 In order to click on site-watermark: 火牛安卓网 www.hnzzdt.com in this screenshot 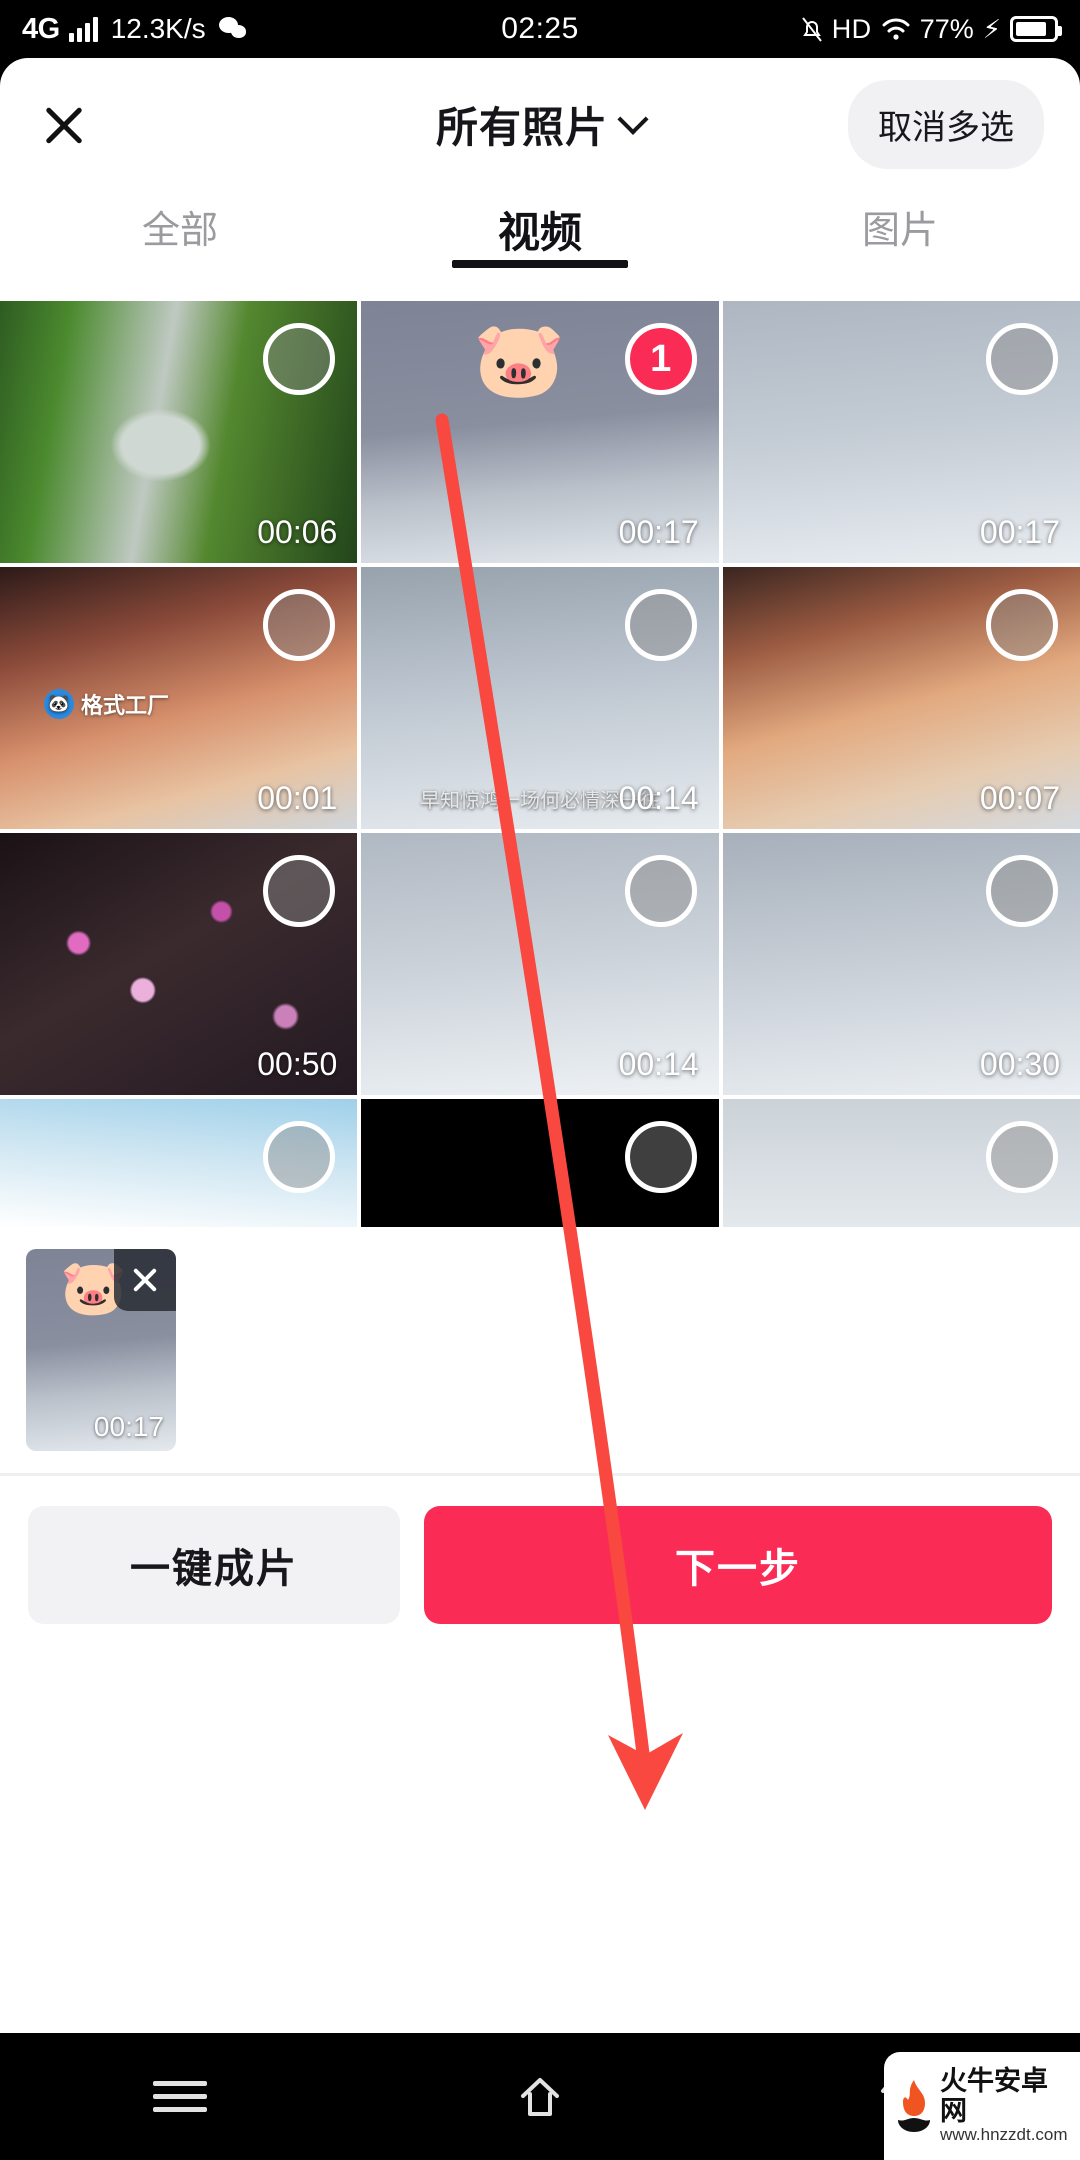, I will do `click(982, 2106)`.